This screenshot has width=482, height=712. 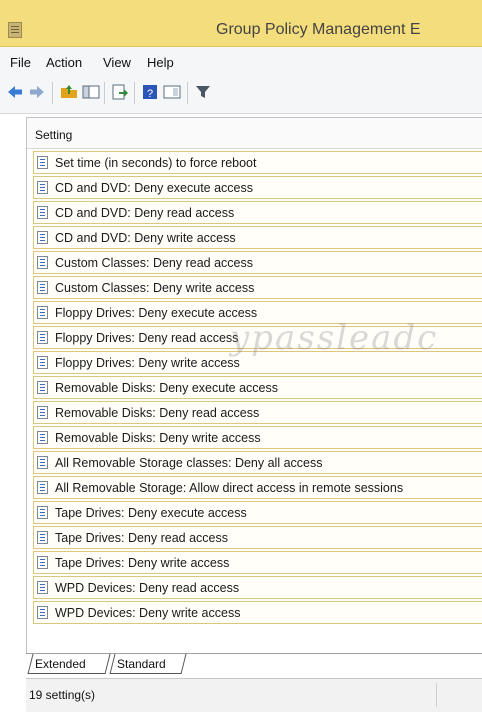 I want to click on list-item-label: WPD Devices: Deny write access, so click(x=148, y=613).